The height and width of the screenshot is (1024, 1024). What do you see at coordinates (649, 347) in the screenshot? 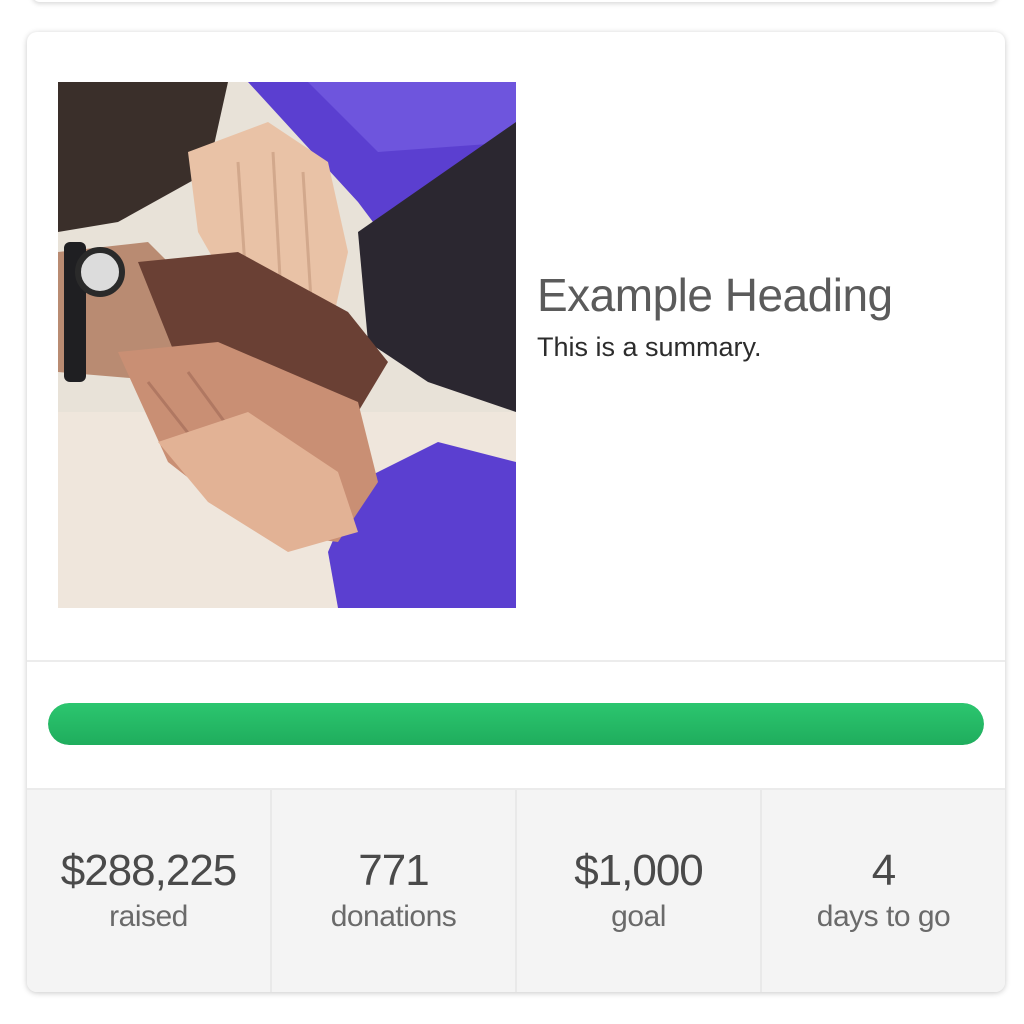
I see `campaign-summary: This is a summary.` at bounding box center [649, 347].